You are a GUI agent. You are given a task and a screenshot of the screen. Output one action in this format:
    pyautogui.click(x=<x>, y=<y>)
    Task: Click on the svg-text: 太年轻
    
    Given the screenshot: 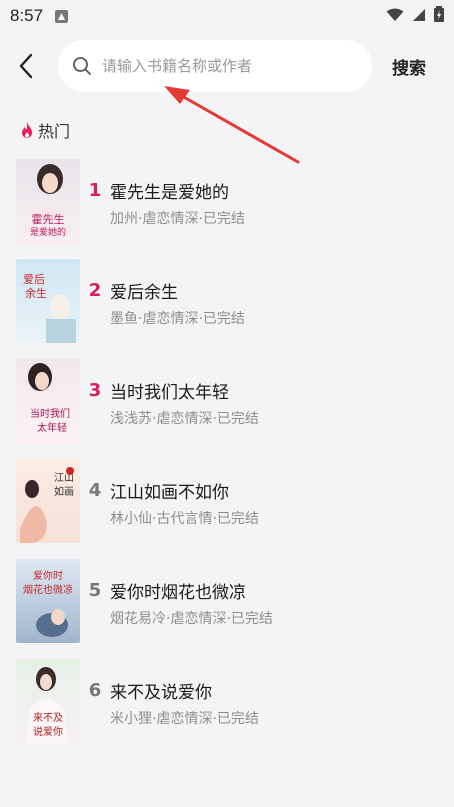 What is the action you would take?
    pyautogui.click(x=52, y=427)
    